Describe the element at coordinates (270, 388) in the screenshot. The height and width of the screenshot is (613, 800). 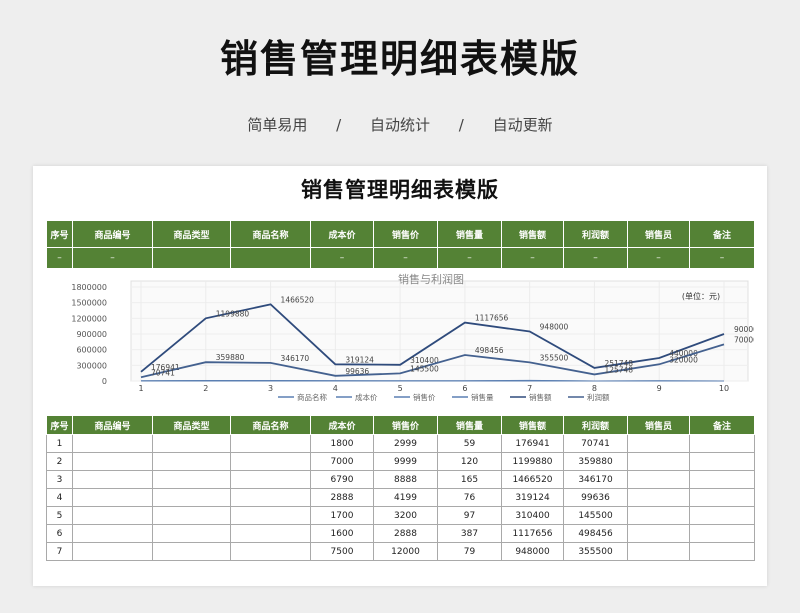
I see `x-tick-label: 3` at that location.